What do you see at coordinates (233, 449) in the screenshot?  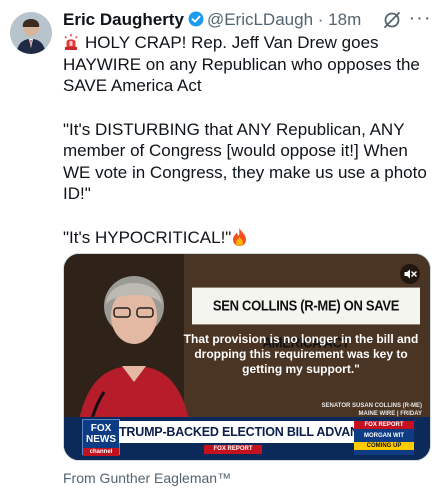 I see `fox-report-tag: FOX REPORT` at bounding box center [233, 449].